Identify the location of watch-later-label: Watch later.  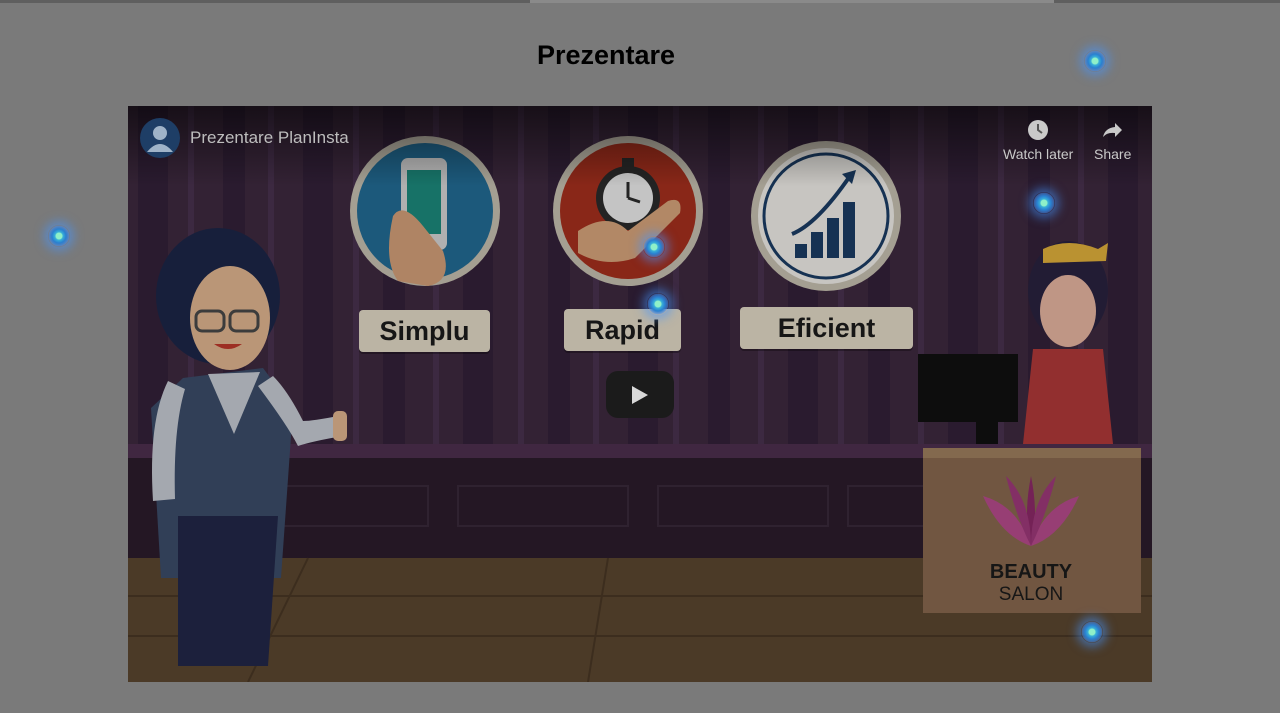
(1038, 154).